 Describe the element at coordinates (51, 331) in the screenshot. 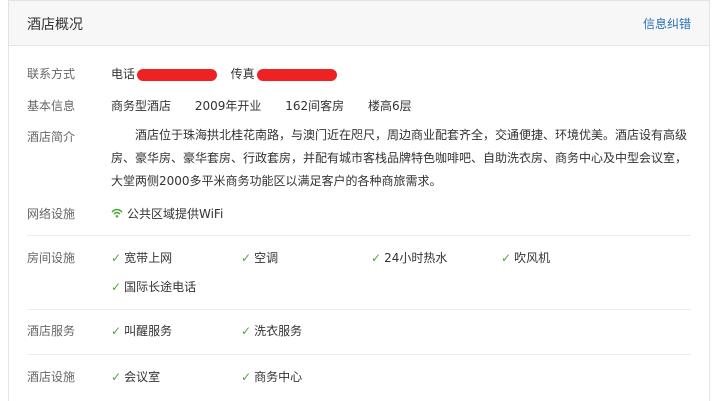

I see `services-label: 酒店服务` at that location.